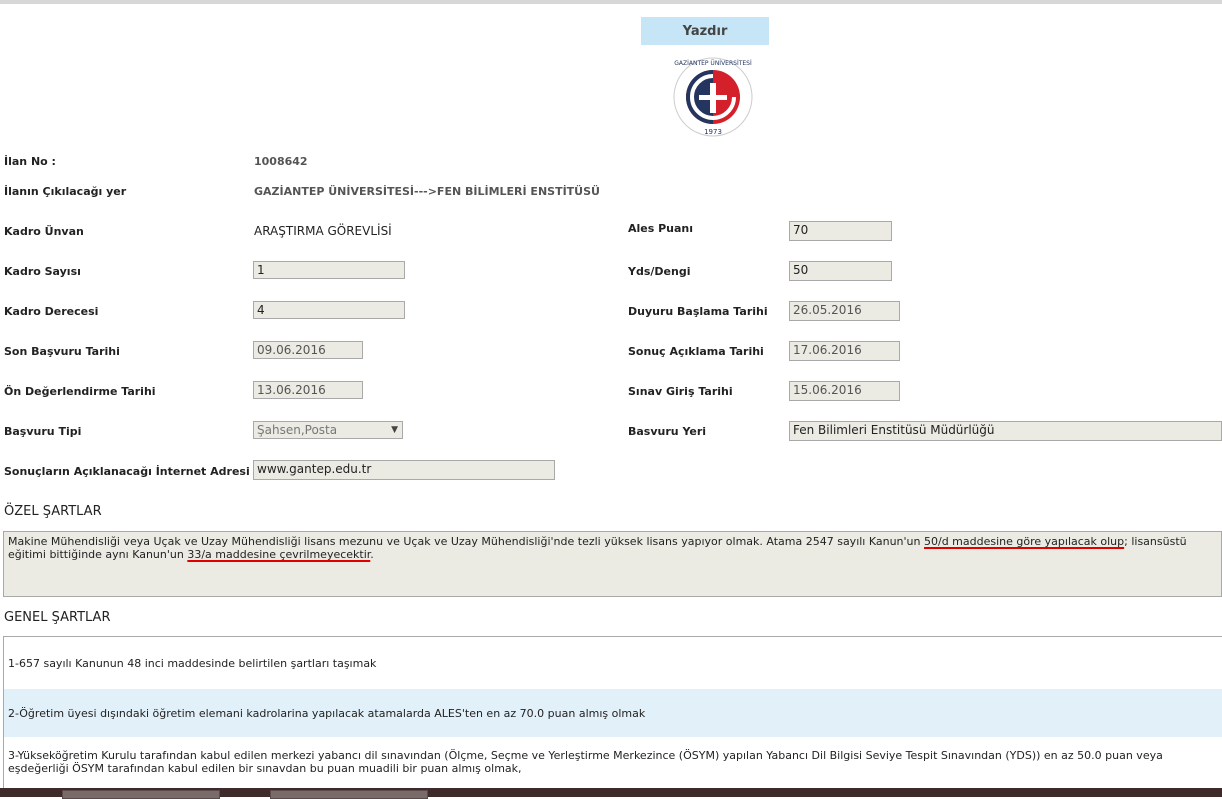 This screenshot has height=799, width=1222. Describe the element at coordinates (281, 161) in the screenshot. I see `ilan-no-value: 1008642` at that location.